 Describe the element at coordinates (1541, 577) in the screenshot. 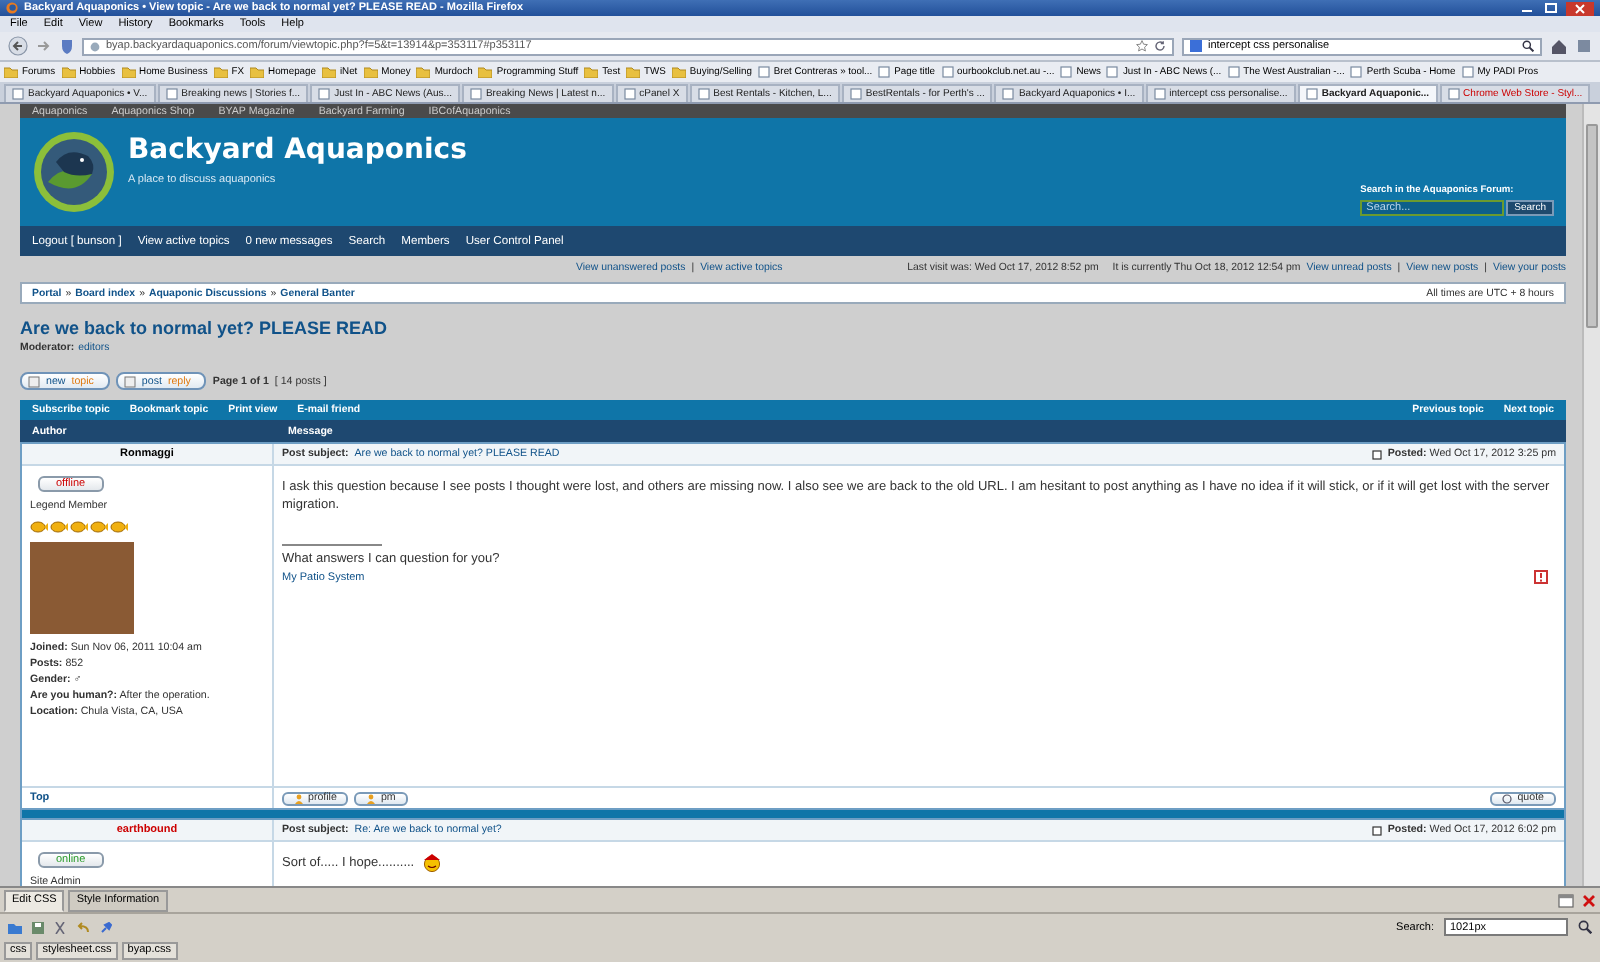

I see `report-icon` at that location.